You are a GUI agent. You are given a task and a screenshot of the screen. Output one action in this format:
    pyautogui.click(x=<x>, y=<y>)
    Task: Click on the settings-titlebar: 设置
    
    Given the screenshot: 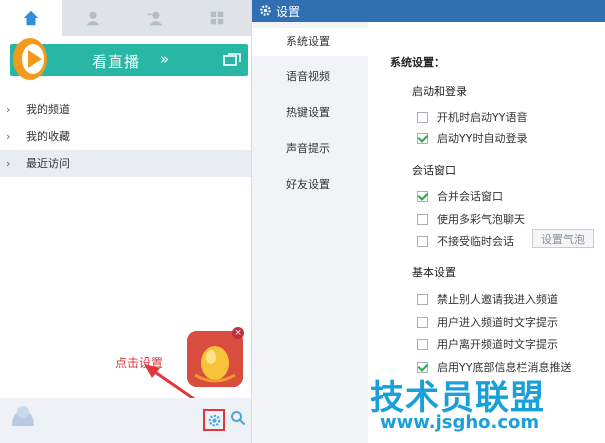 What is the action you would take?
    pyautogui.click(x=428, y=11)
    